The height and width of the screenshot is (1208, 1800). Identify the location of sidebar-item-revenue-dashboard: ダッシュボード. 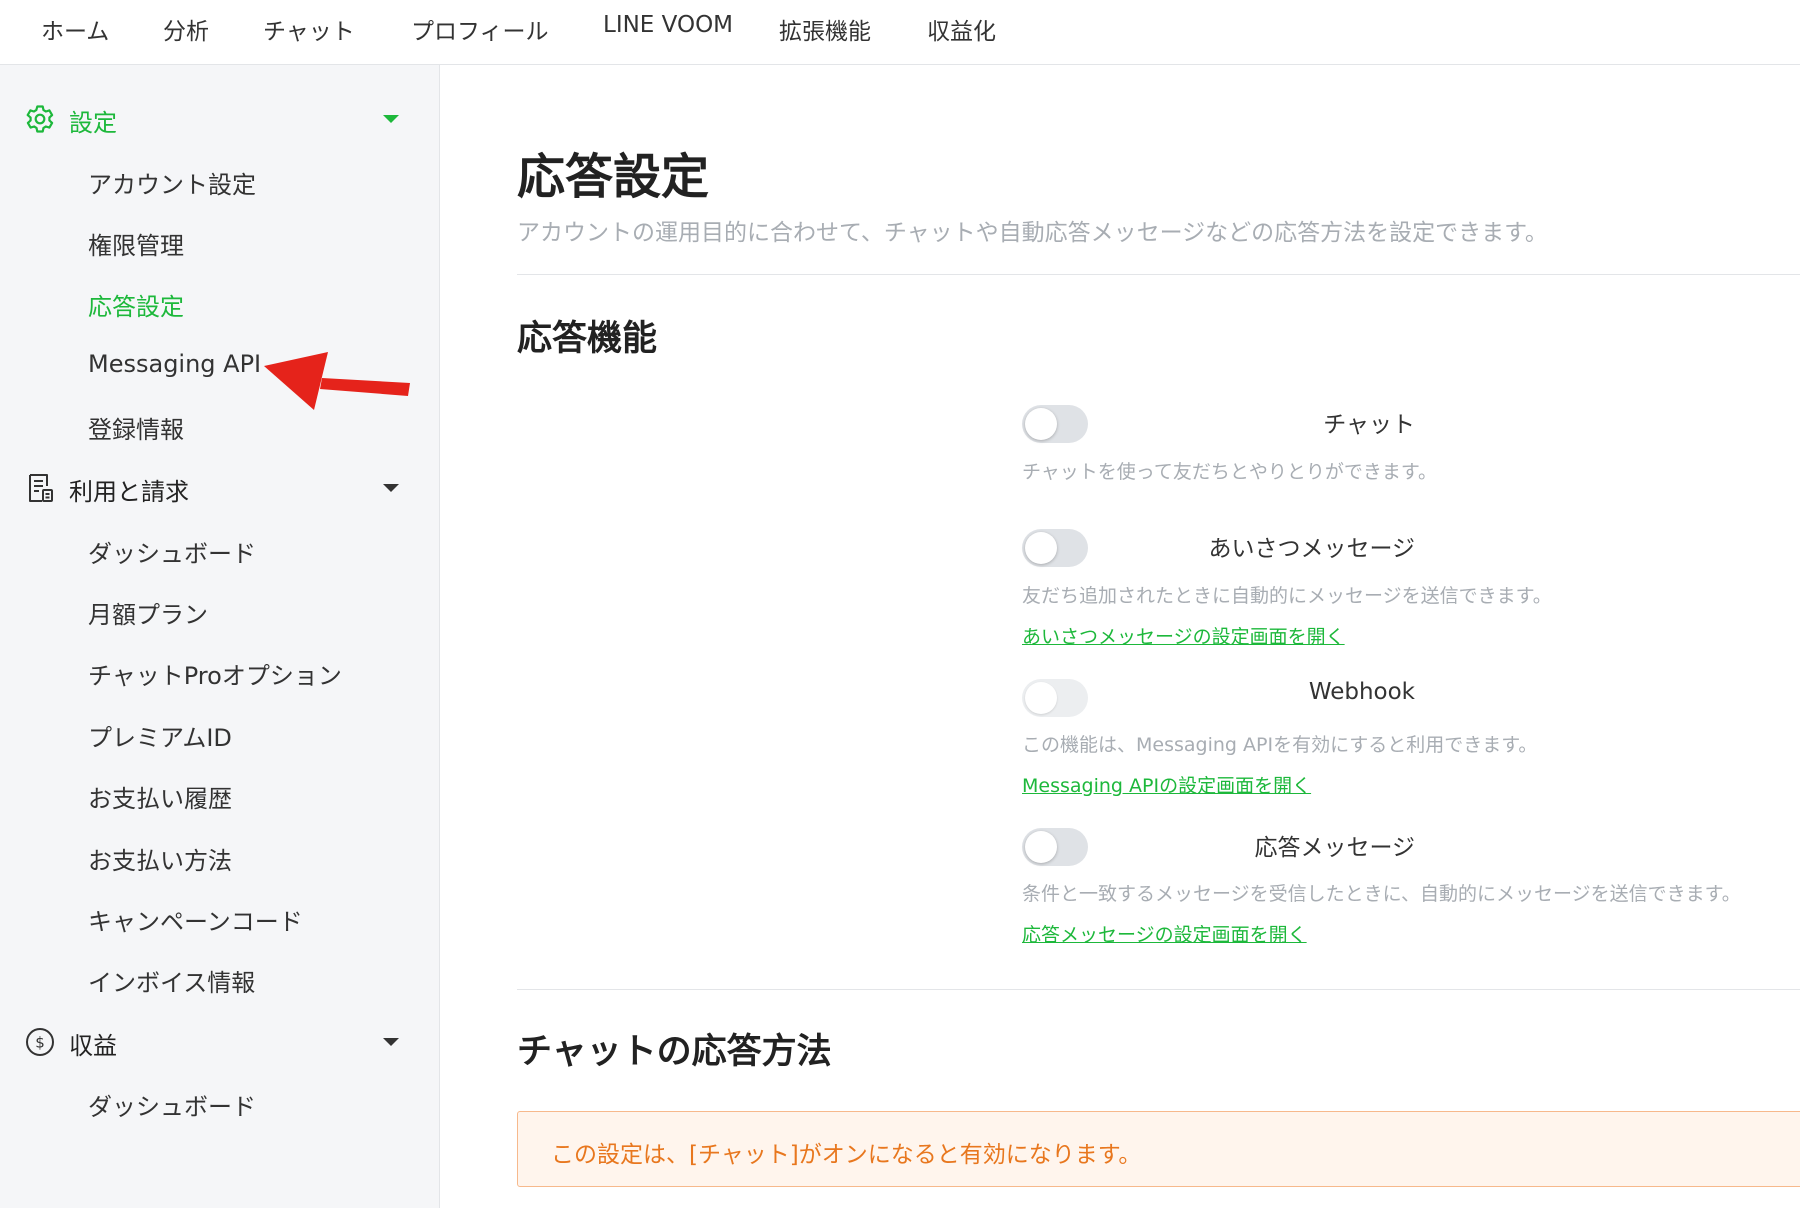
(172, 1104).